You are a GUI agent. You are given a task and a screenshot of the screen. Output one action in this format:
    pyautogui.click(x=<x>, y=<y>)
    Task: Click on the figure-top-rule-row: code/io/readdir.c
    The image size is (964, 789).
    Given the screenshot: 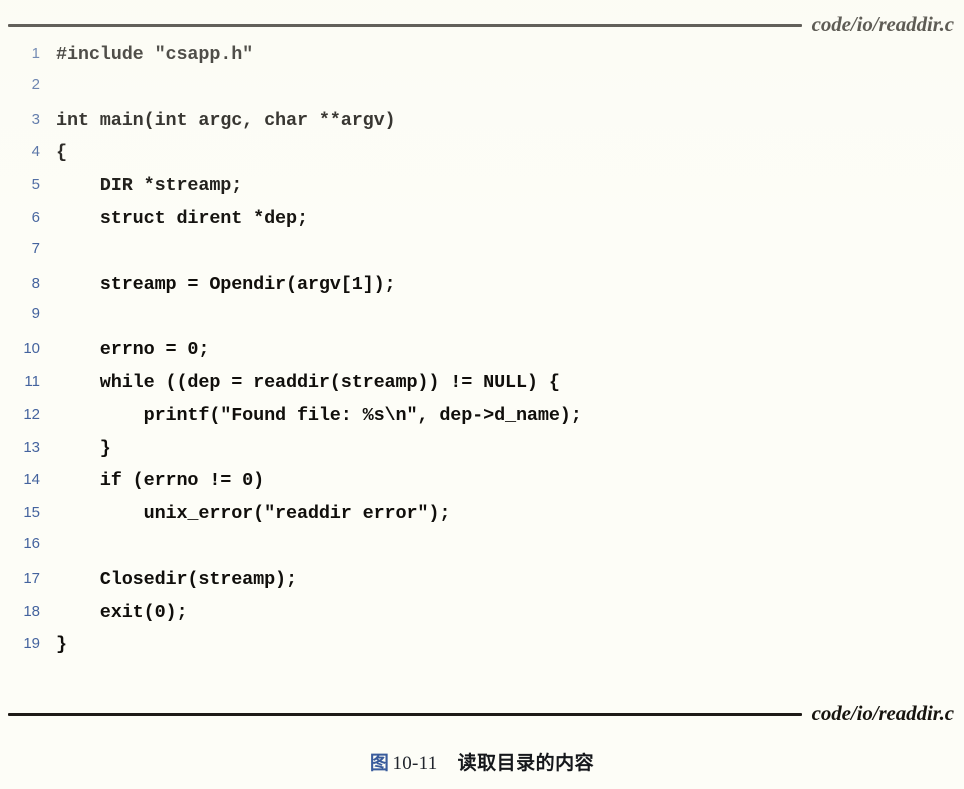 What is the action you would take?
    pyautogui.click(x=482, y=25)
    